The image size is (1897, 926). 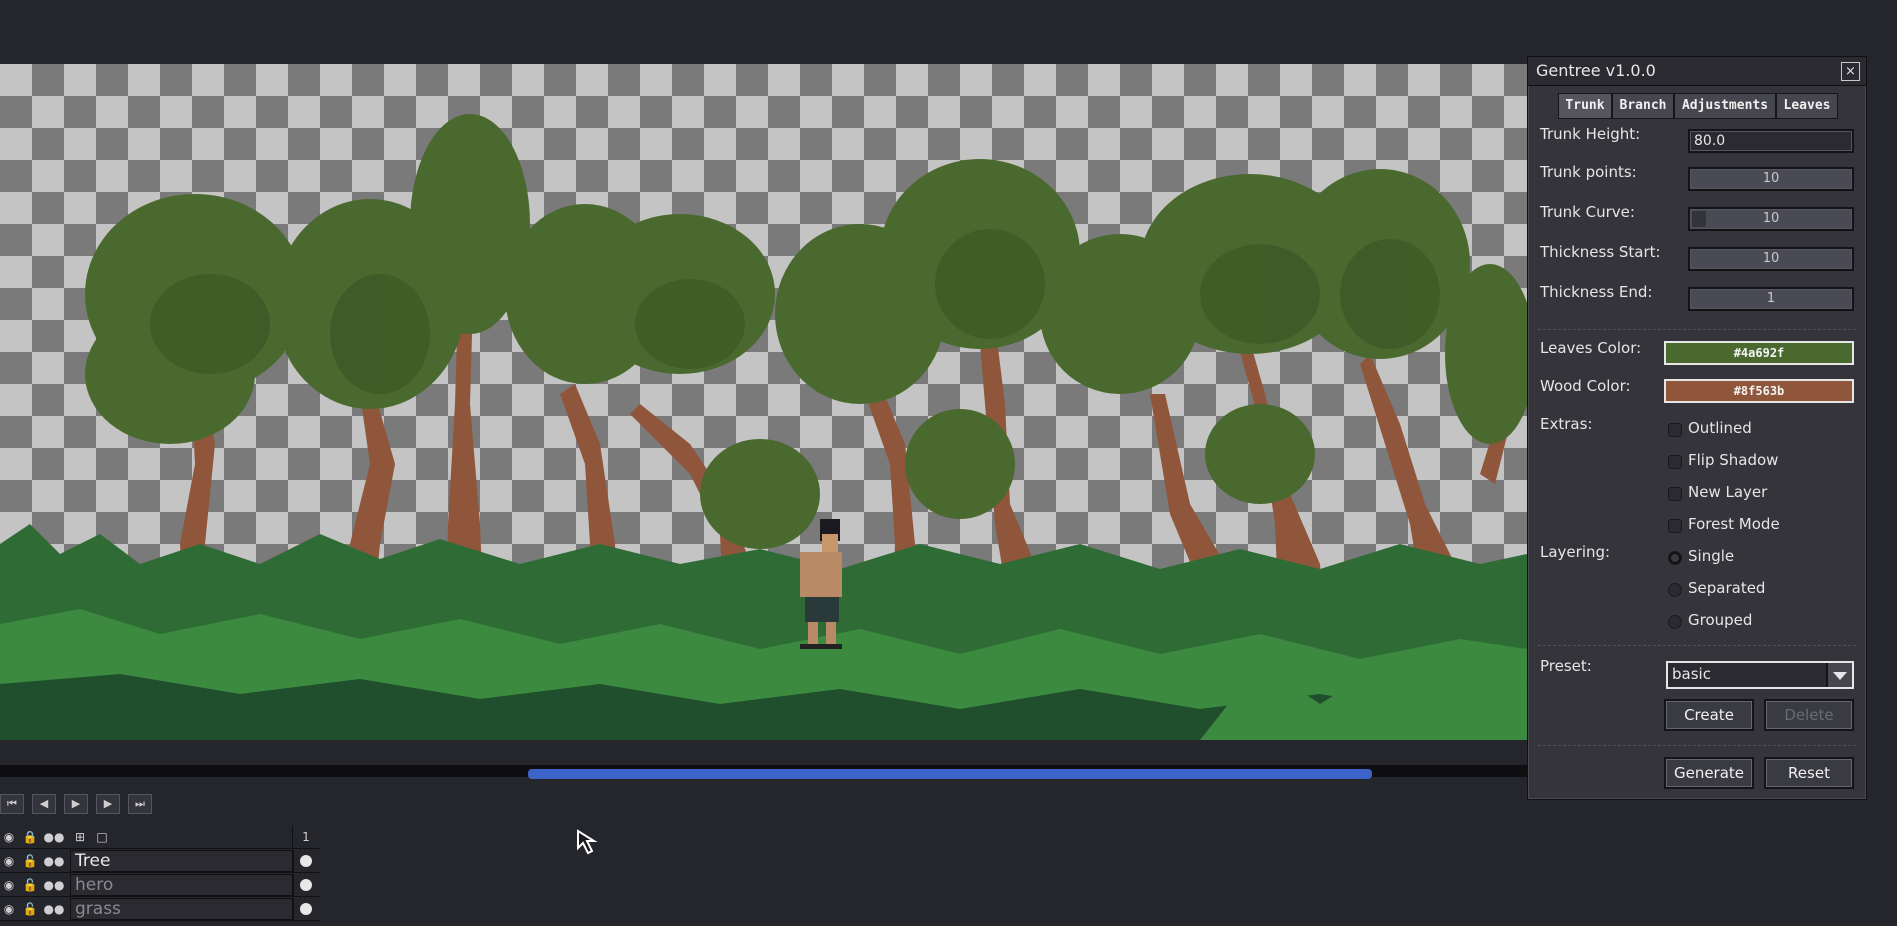 What do you see at coordinates (1675, 590) in the screenshot?
I see `separated-radio` at bounding box center [1675, 590].